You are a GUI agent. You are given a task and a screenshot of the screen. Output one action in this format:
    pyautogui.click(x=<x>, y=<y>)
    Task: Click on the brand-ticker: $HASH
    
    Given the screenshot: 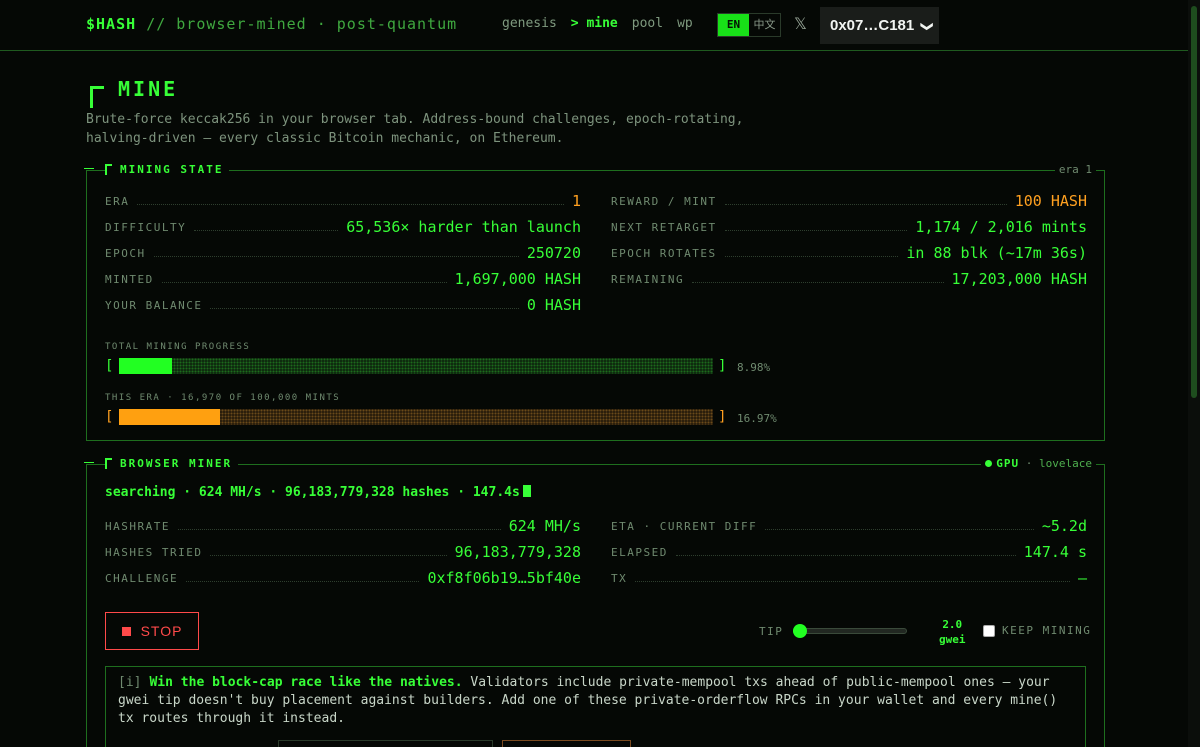 What is the action you would take?
    pyautogui.click(x=111, y=24)
    